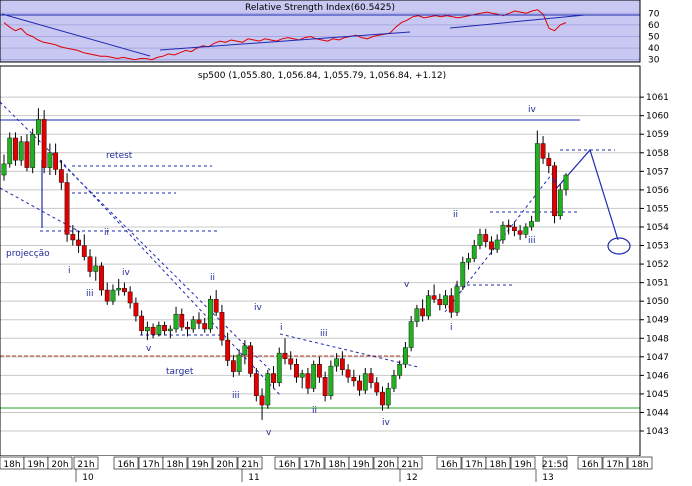  Describe the element at coordinates (657, 117) in the screenshot. I see `price-tick-label: 1060` at that location.